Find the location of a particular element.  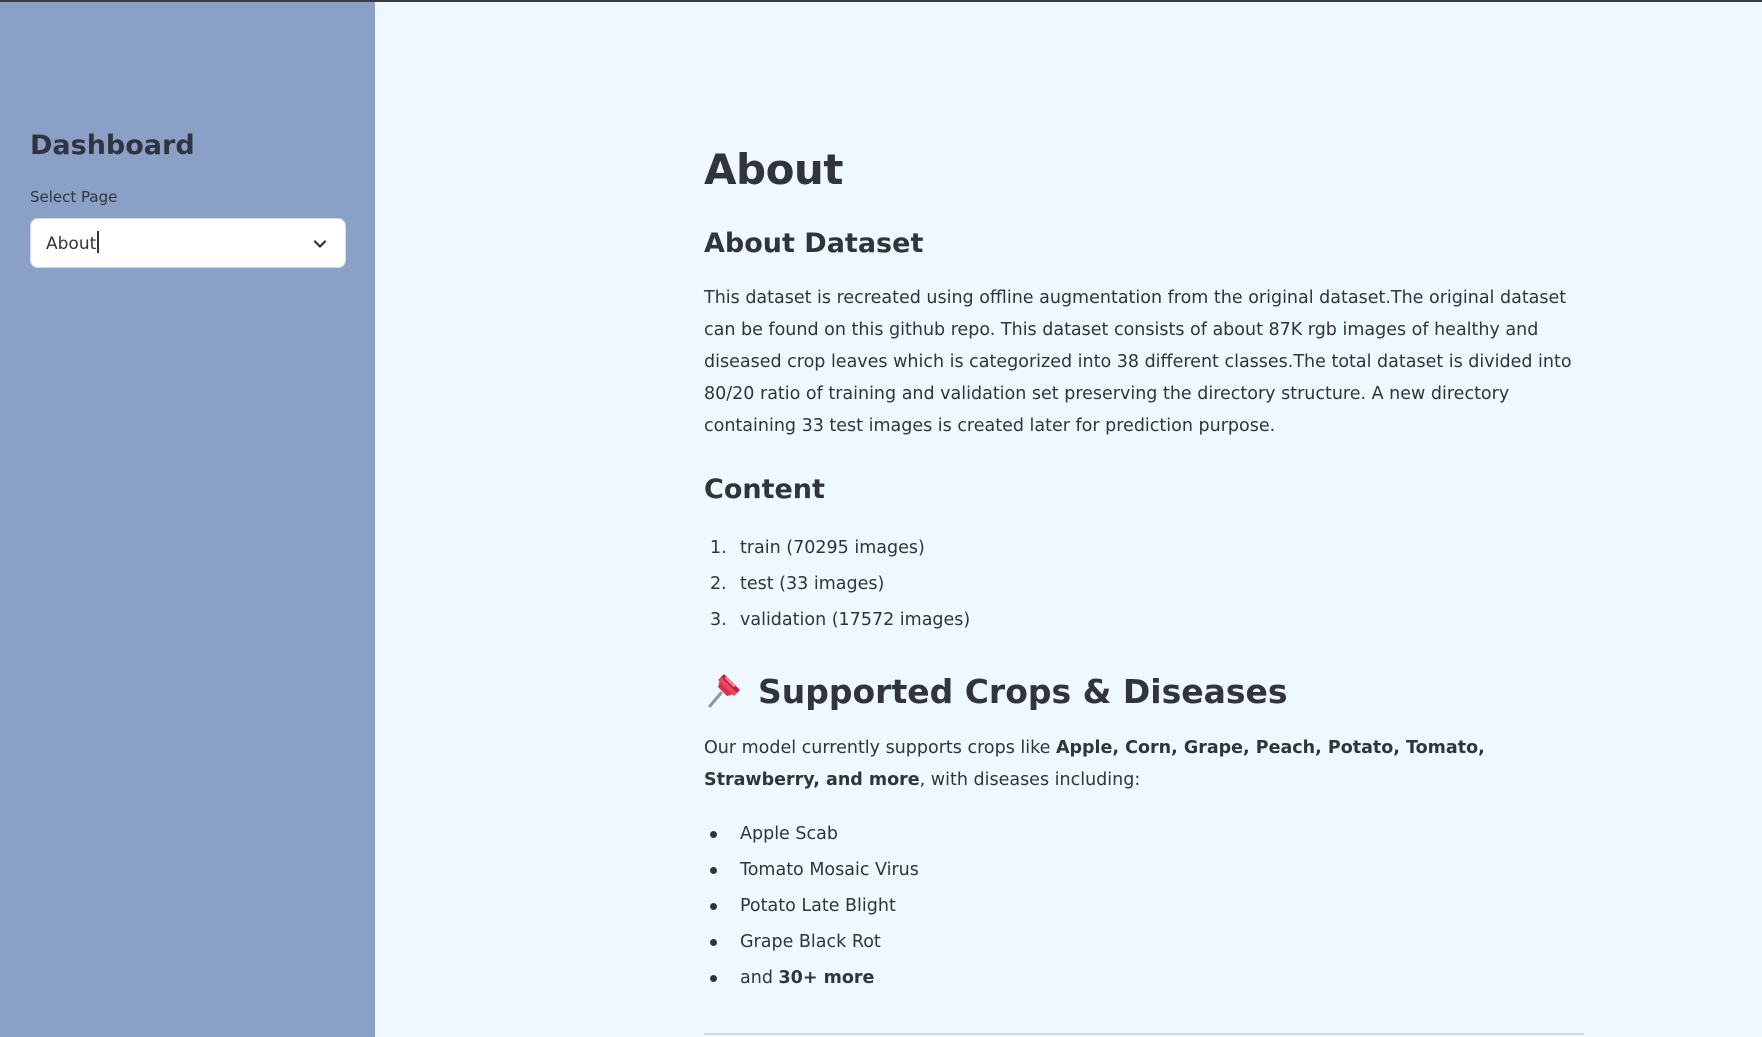

list-item: 2. test (33 images) is located at coordinates (837, 584).